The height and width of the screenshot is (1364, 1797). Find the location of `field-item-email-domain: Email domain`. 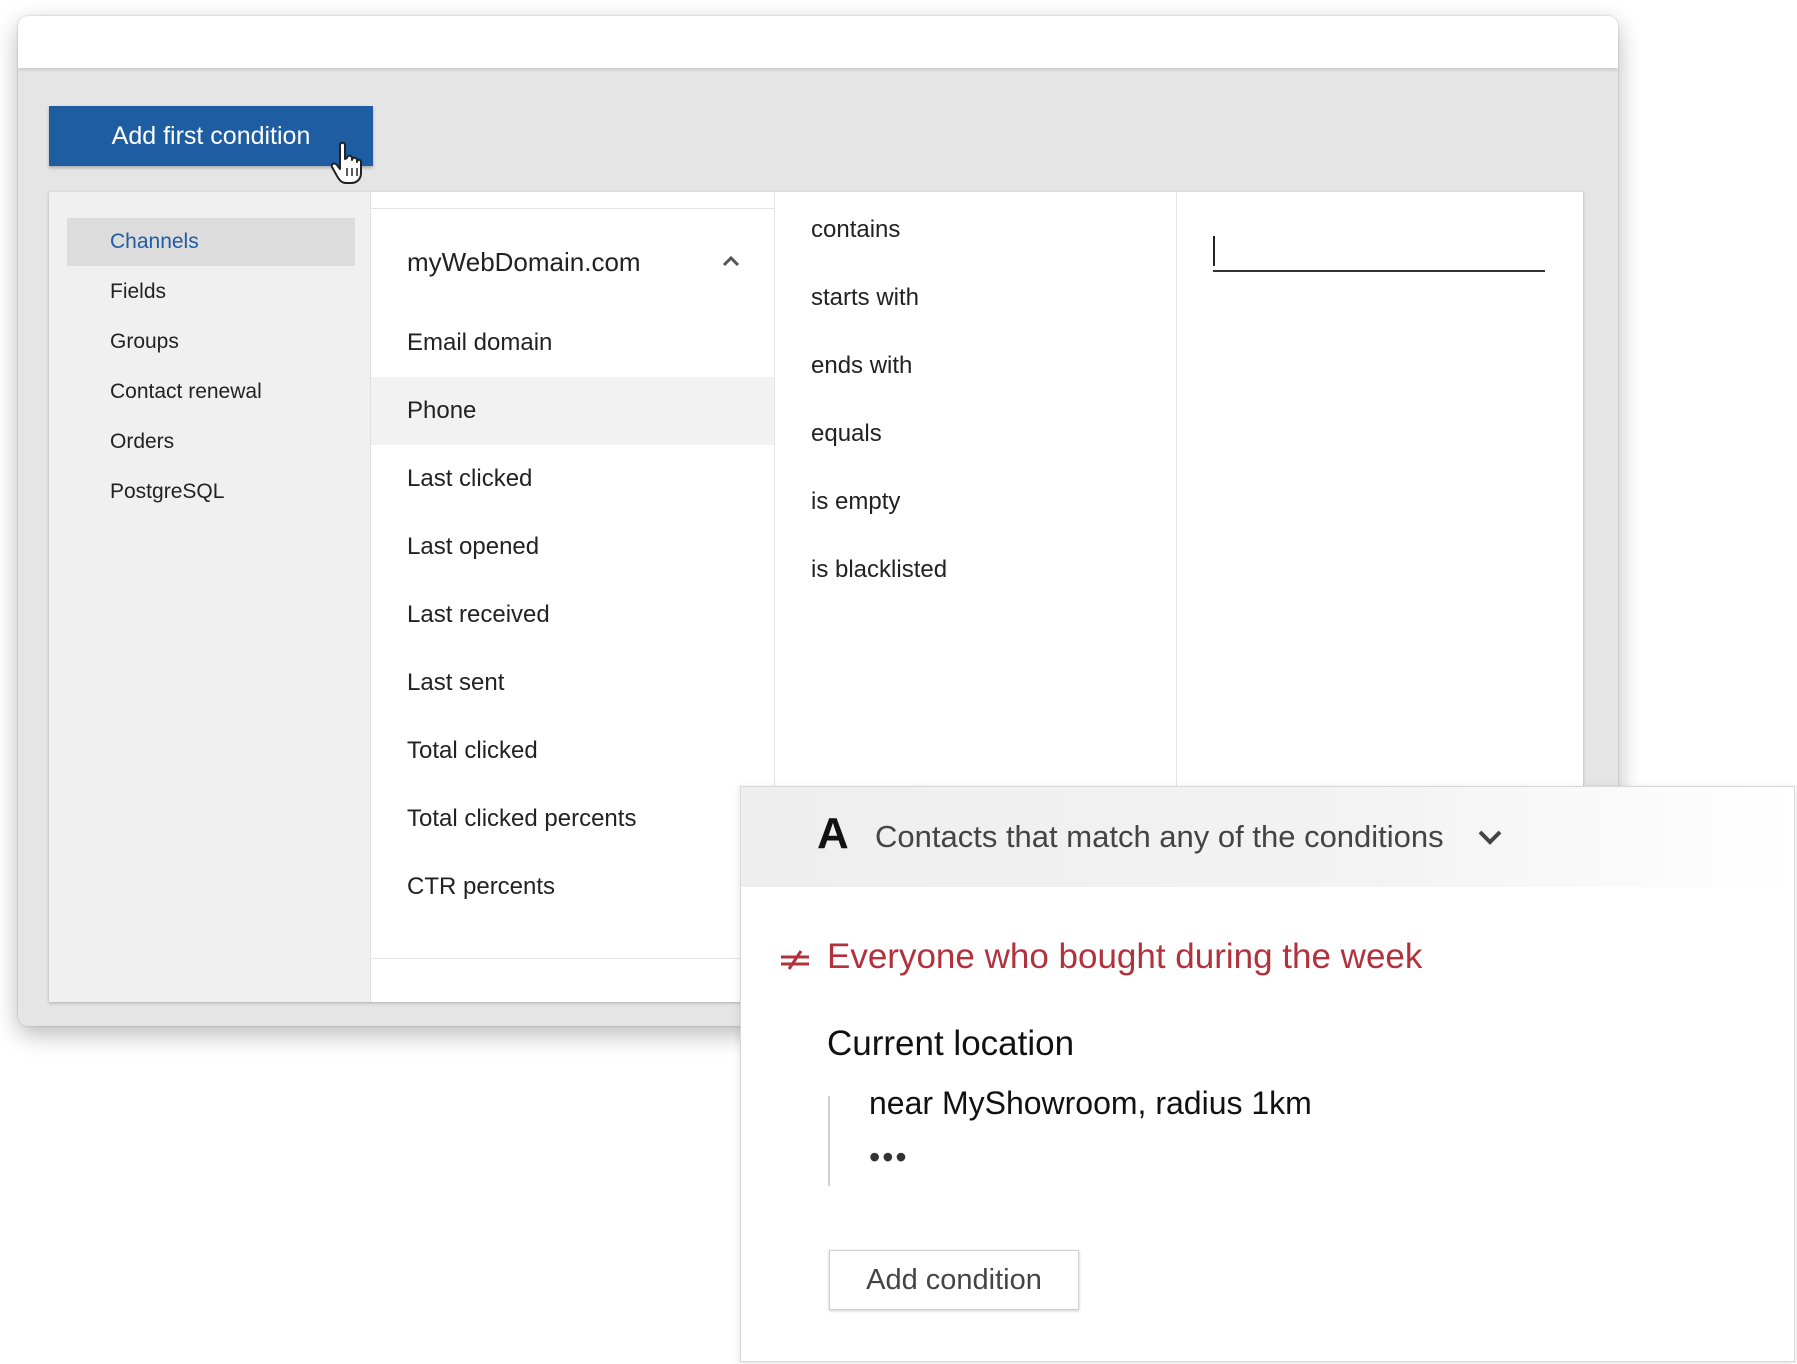

field-item-email-domain: Email domain is located at coordinates (572, 343).